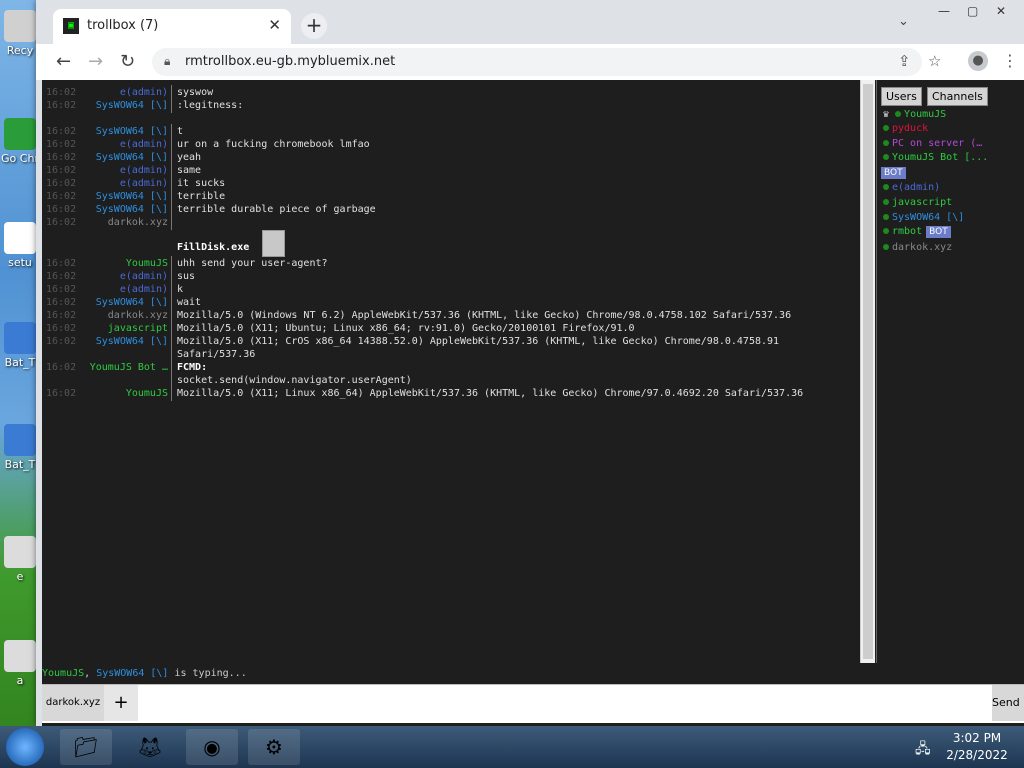 The width and height of the screenshot is (1024, 768). Describe the element at coordinates (20, 33) in the screenshot. I see `desktop-icon: Recy` at that location.